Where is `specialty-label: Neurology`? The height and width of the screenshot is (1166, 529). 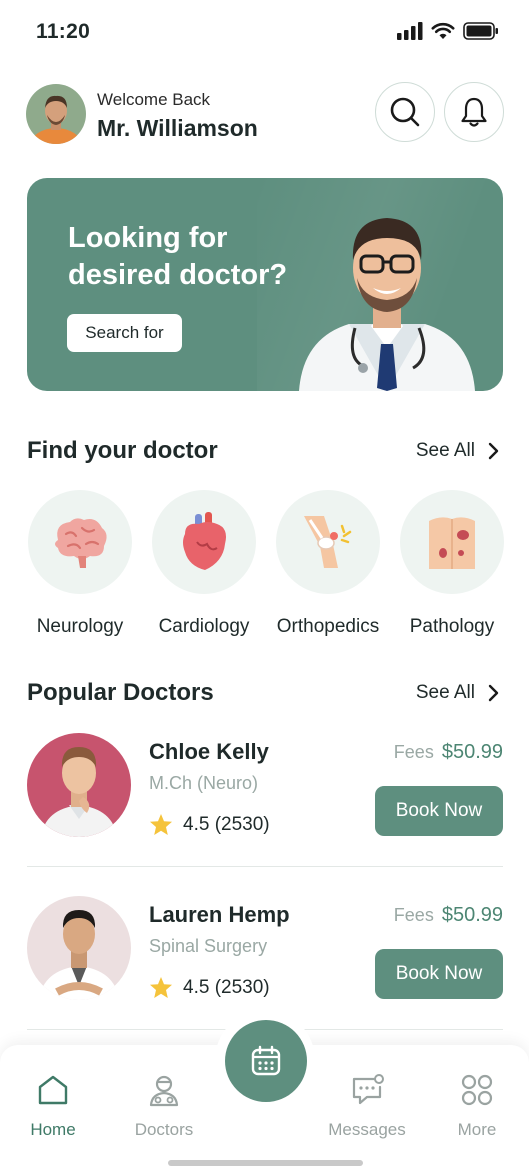
specialty-label: Neurology is located at coordinates (80, 626).